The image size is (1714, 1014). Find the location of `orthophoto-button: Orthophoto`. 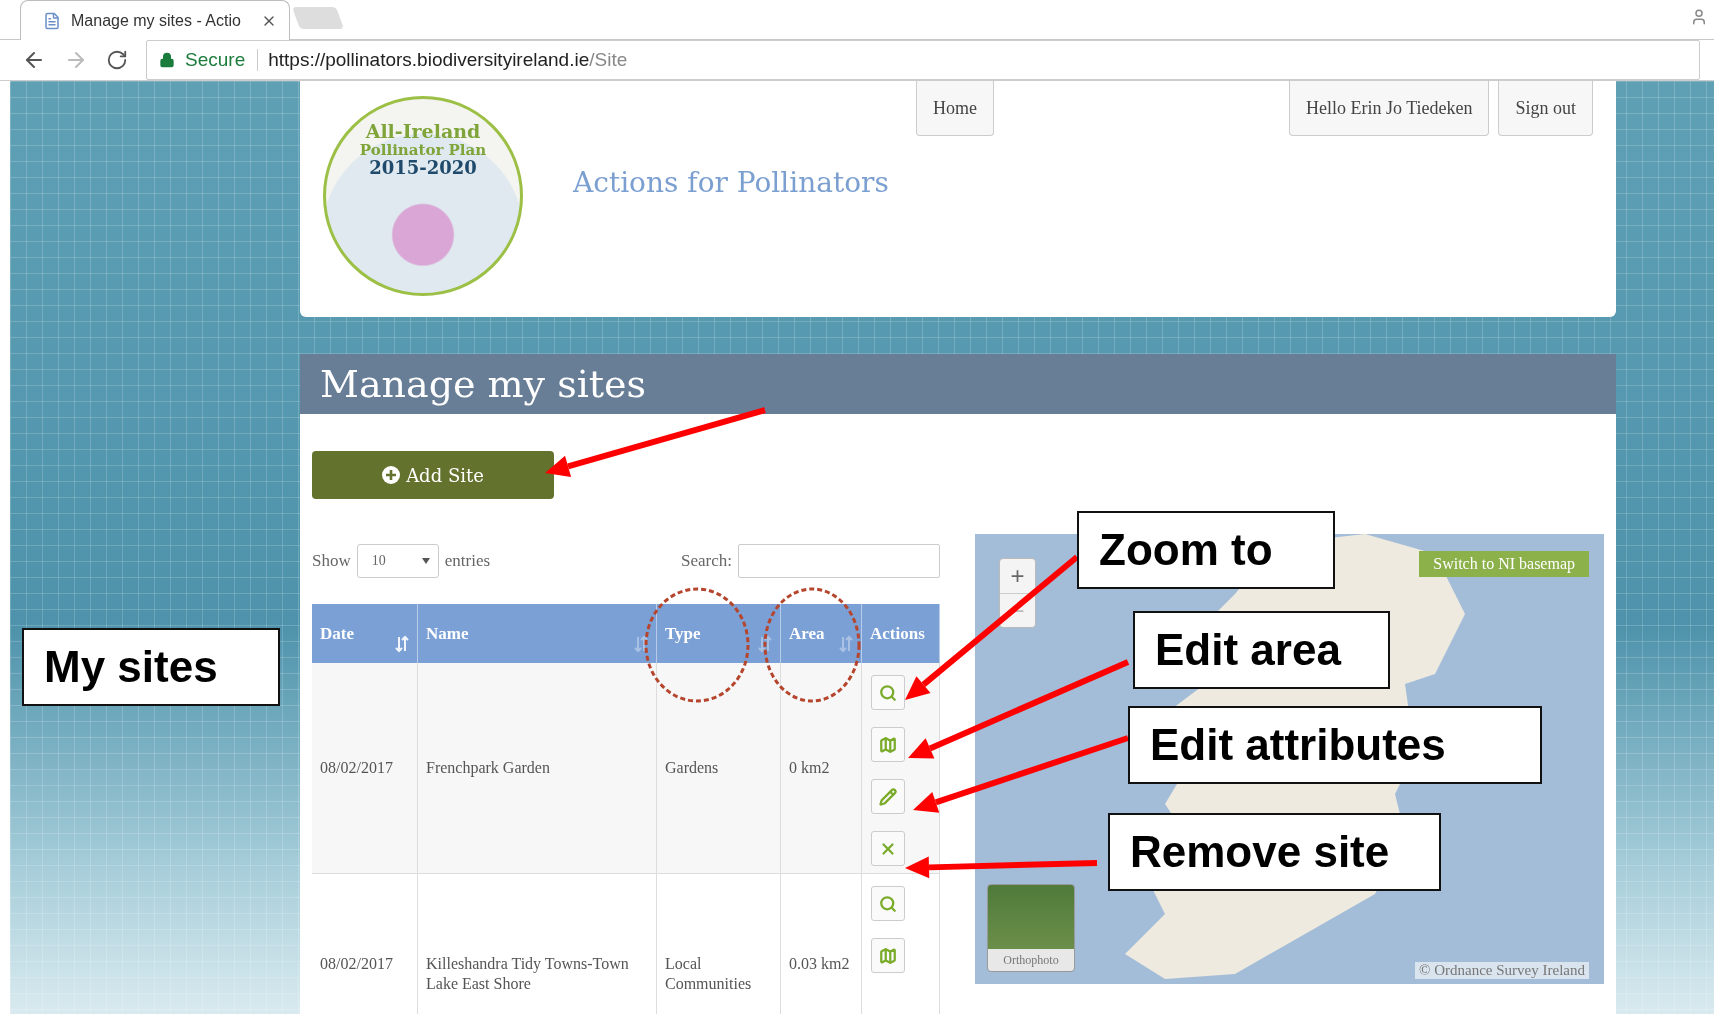

orthophoto-button: Orthophoto is located at coordinates (1031, 928).